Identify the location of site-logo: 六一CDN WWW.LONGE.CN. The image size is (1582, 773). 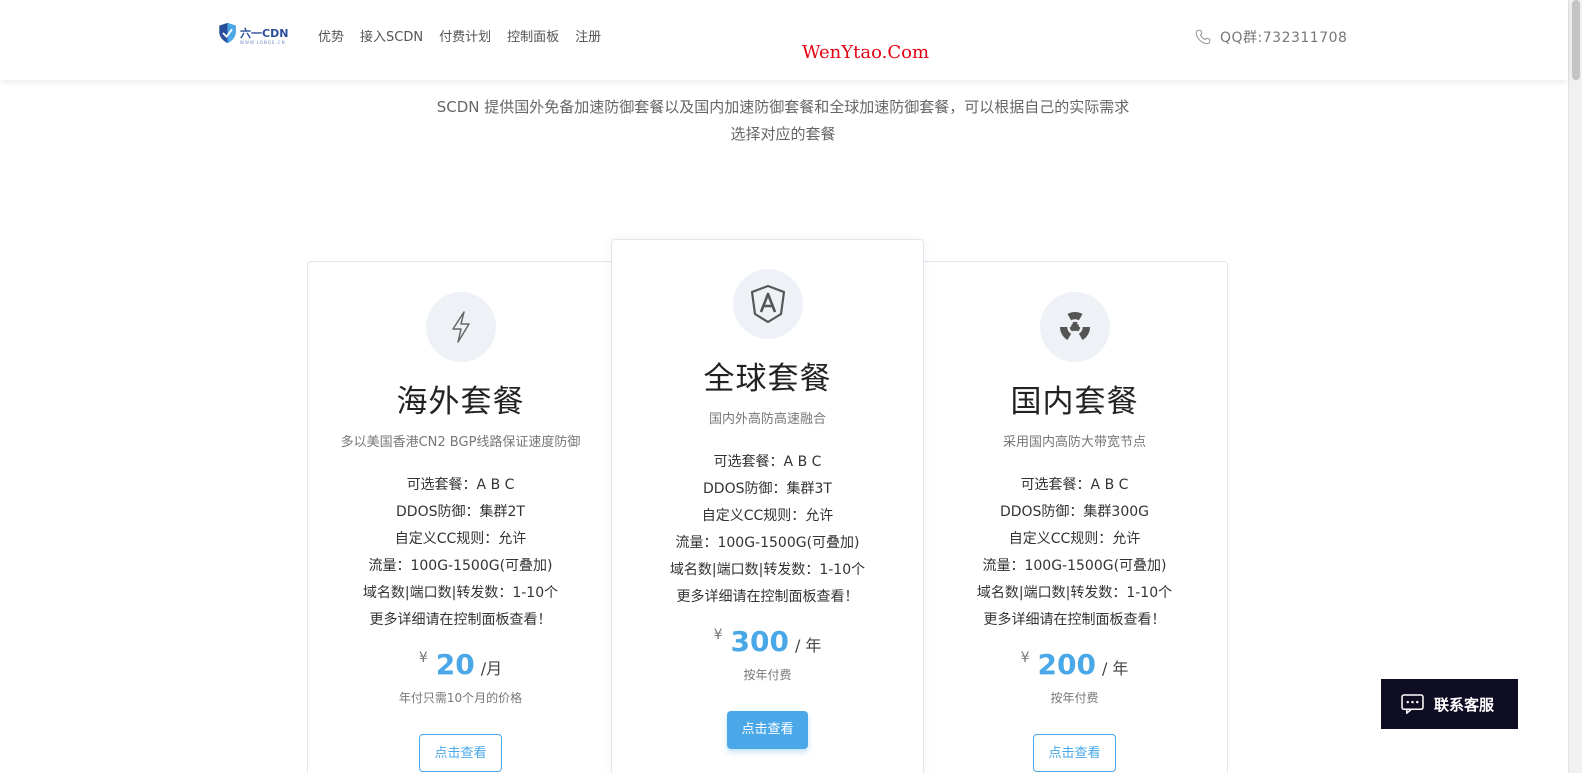
(253, 33).